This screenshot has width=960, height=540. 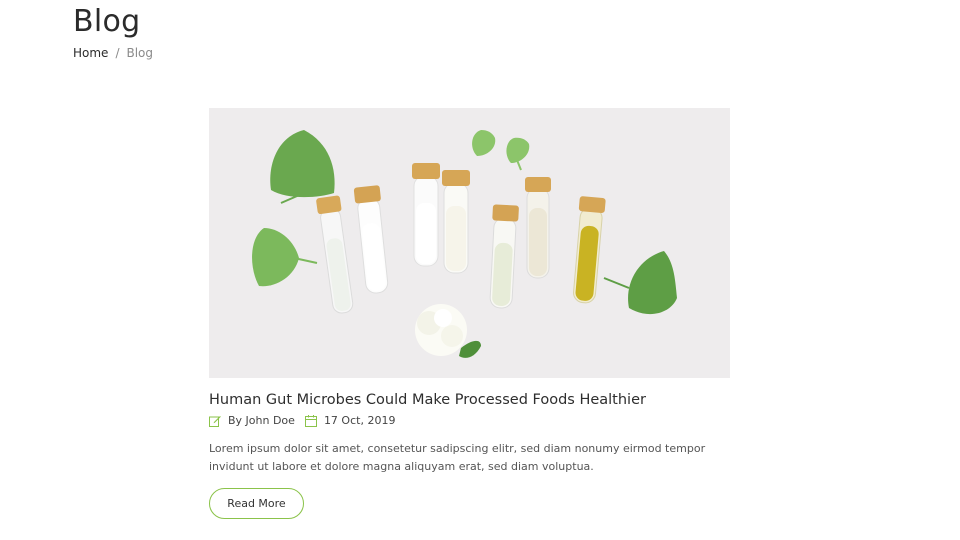 I want to click on post-author: By John Doe, so click(x=261, y=420).